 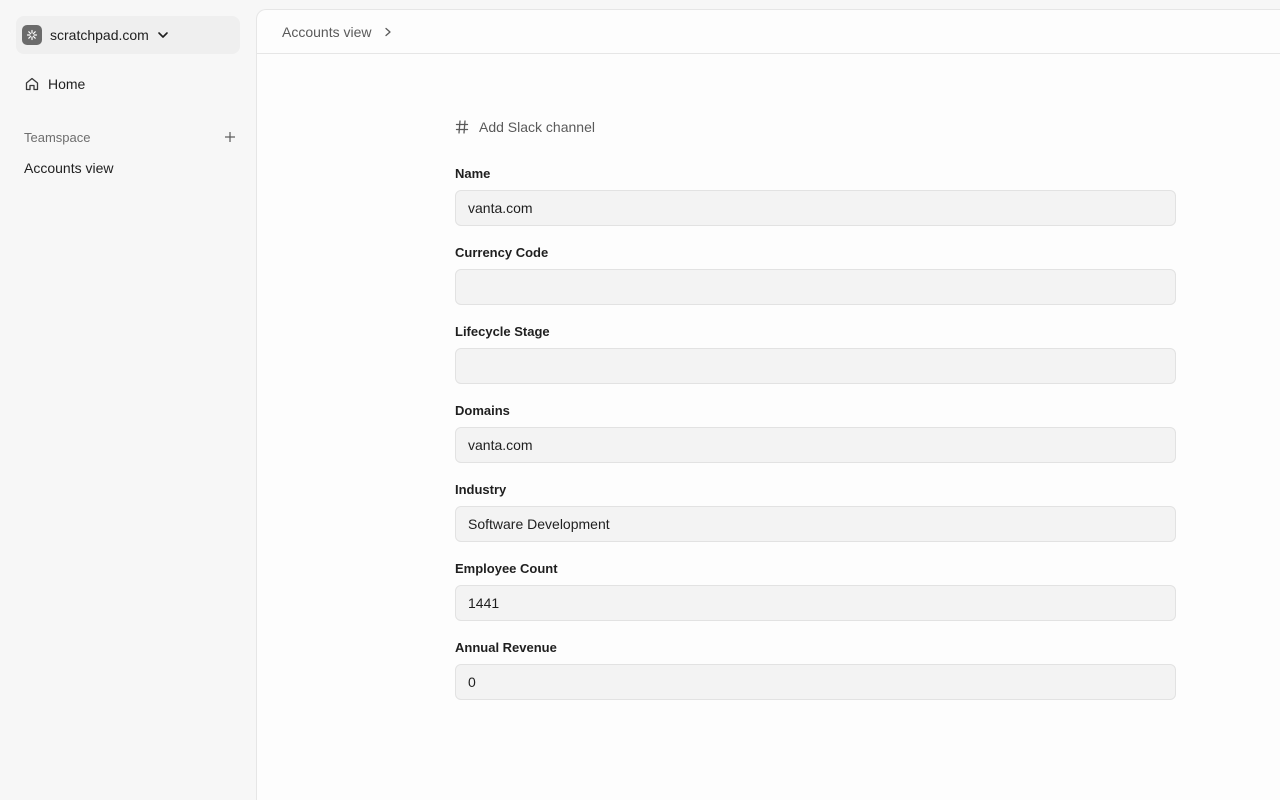 I want to click on annual-revenue-input, so click(x=815, y=682).